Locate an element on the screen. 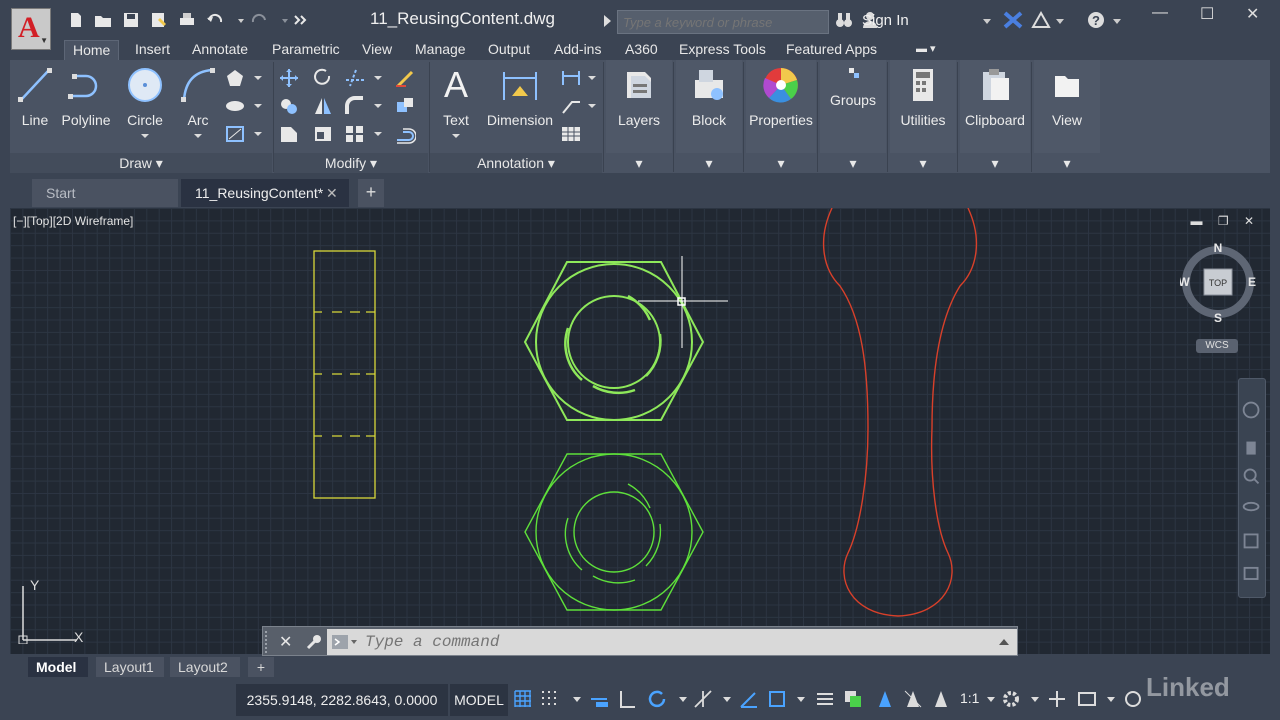  help-button: ? is located at coordinates (1096, 20).